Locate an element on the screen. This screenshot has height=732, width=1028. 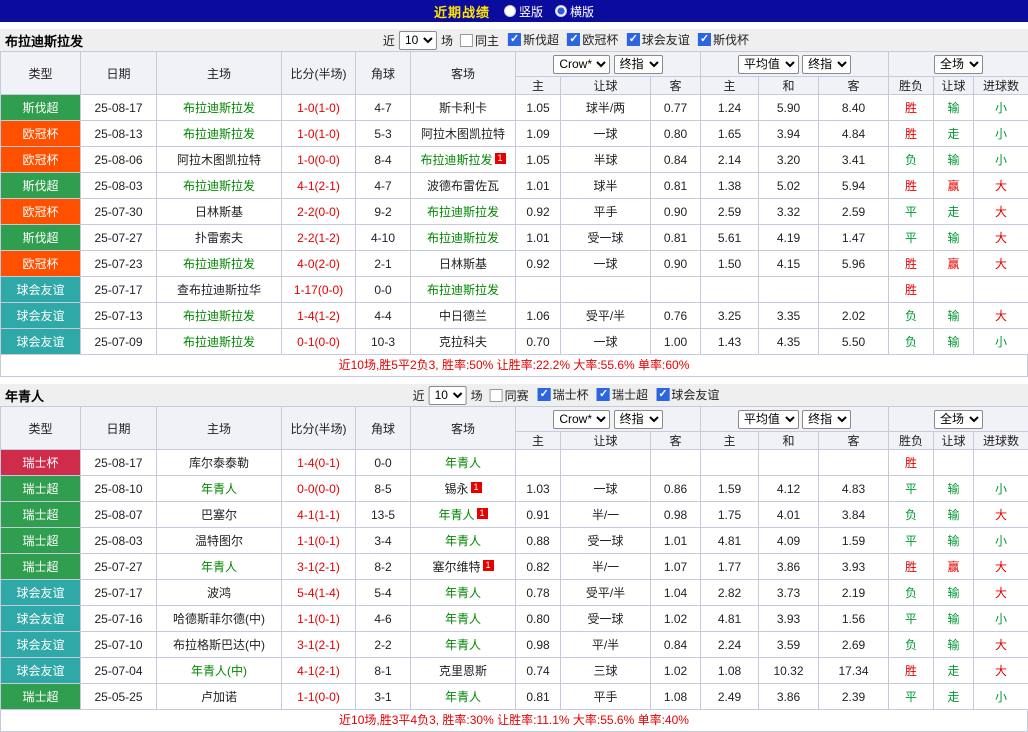
league-filter: 斯伐超 is located at coordinates (533, 39).